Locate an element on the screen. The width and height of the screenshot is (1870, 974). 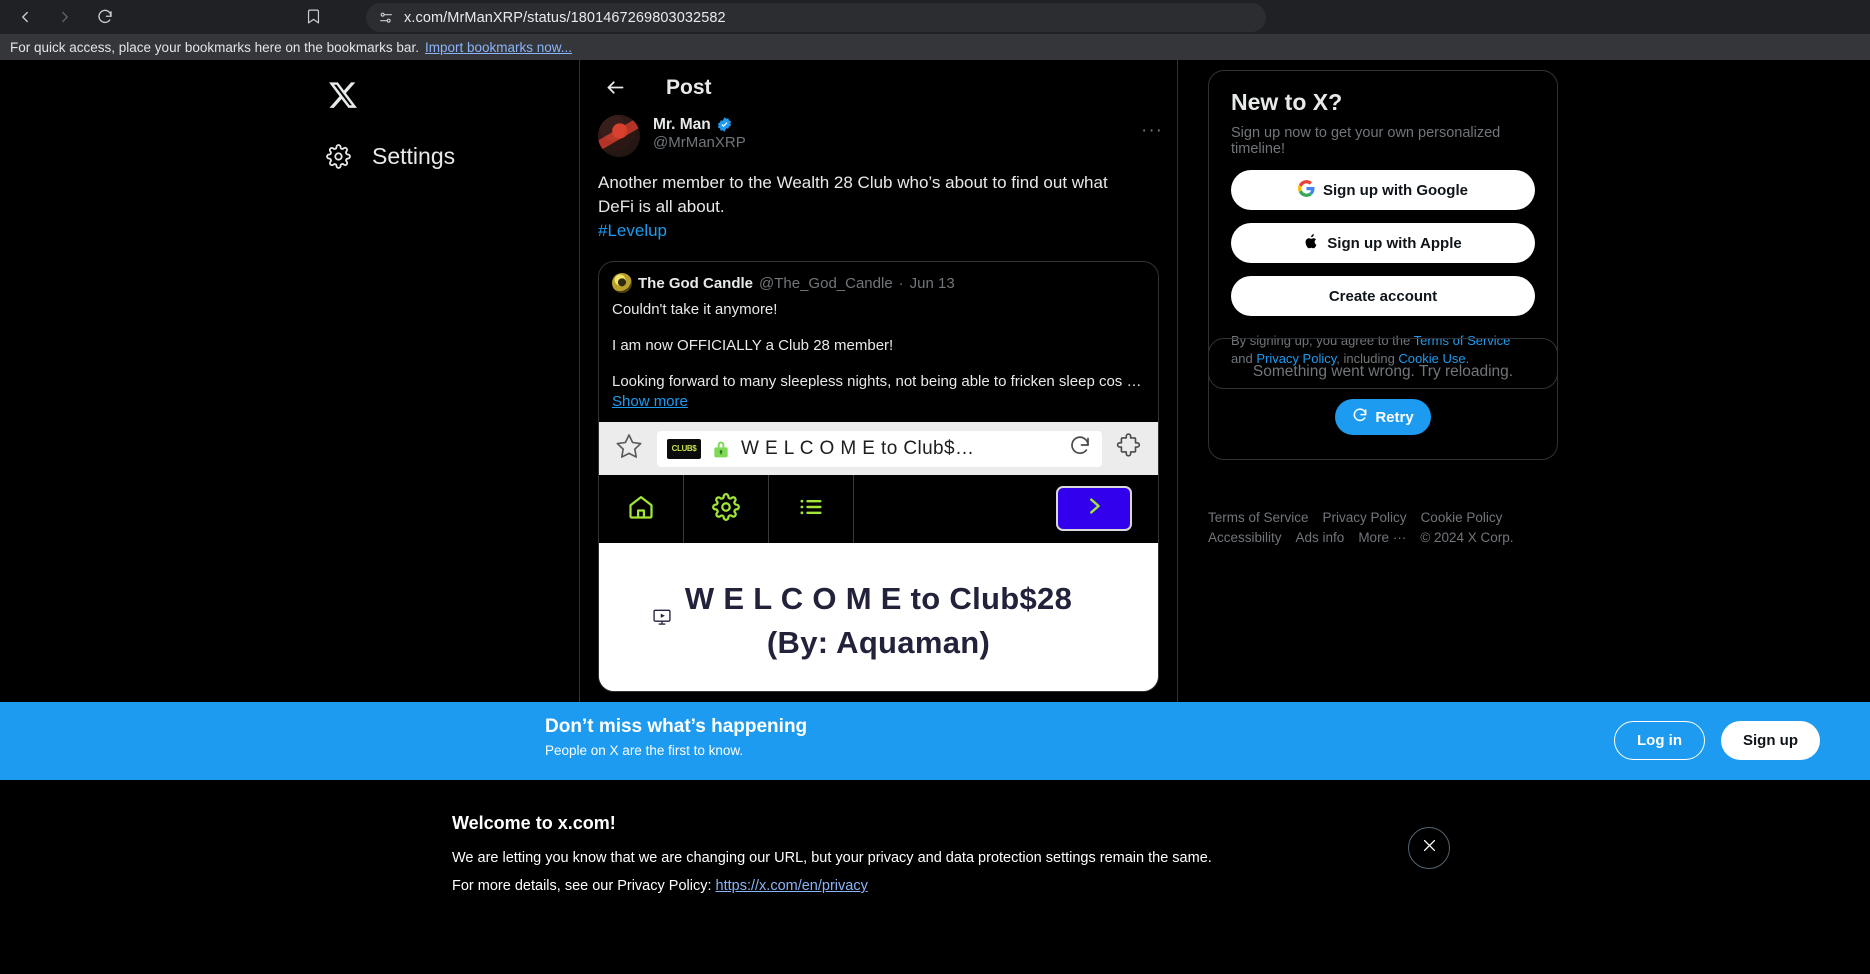
star-icon is located at coordinates (629, 448).